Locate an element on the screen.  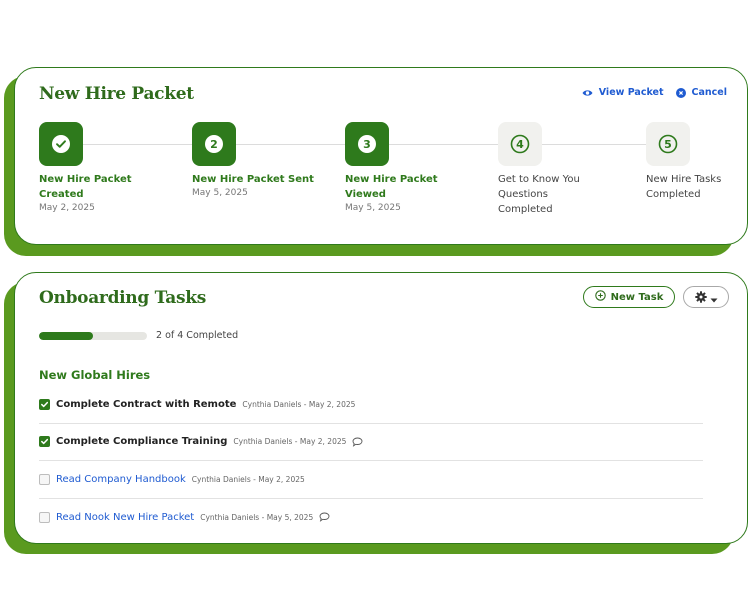
task-title: Read Company Handbook is located at coordinates (121, 479).